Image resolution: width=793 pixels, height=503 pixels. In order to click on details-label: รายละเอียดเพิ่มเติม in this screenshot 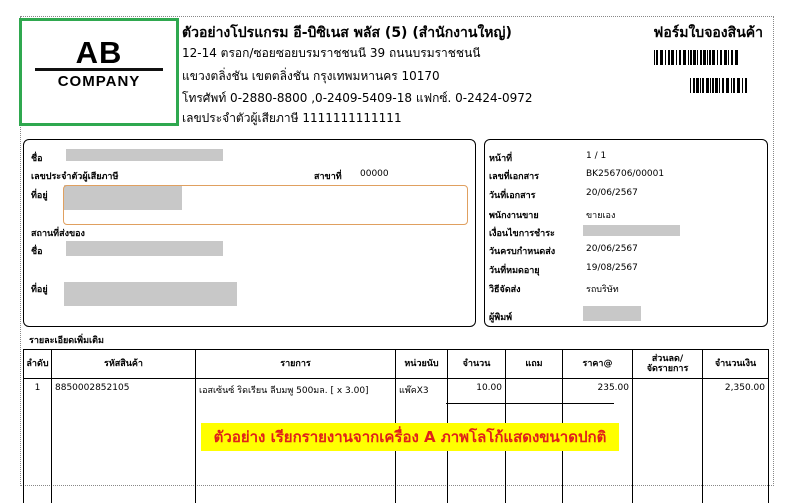, I will do `click(66, 340)`.